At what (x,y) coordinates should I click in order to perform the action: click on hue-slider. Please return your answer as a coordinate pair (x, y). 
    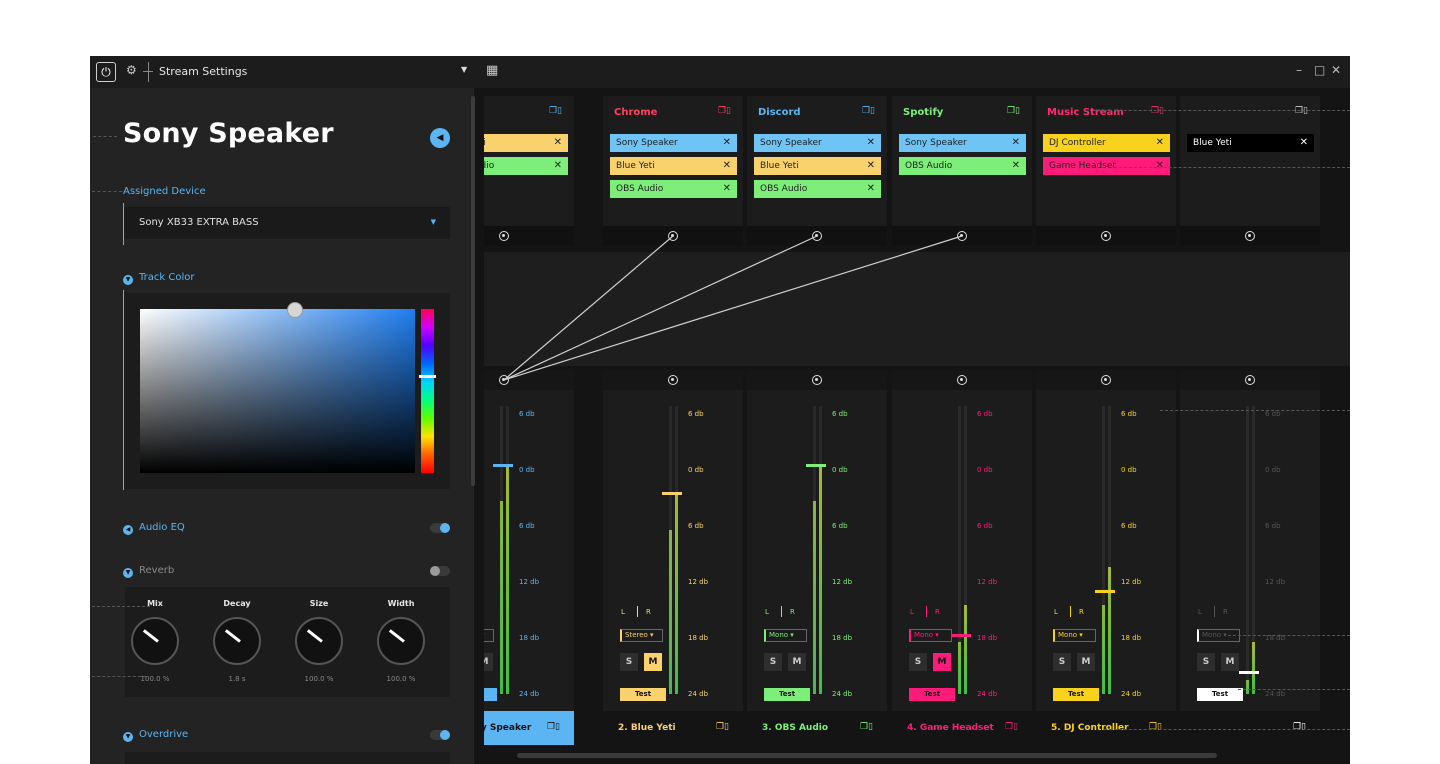
    Looking at the image, I should click on (427, 391).